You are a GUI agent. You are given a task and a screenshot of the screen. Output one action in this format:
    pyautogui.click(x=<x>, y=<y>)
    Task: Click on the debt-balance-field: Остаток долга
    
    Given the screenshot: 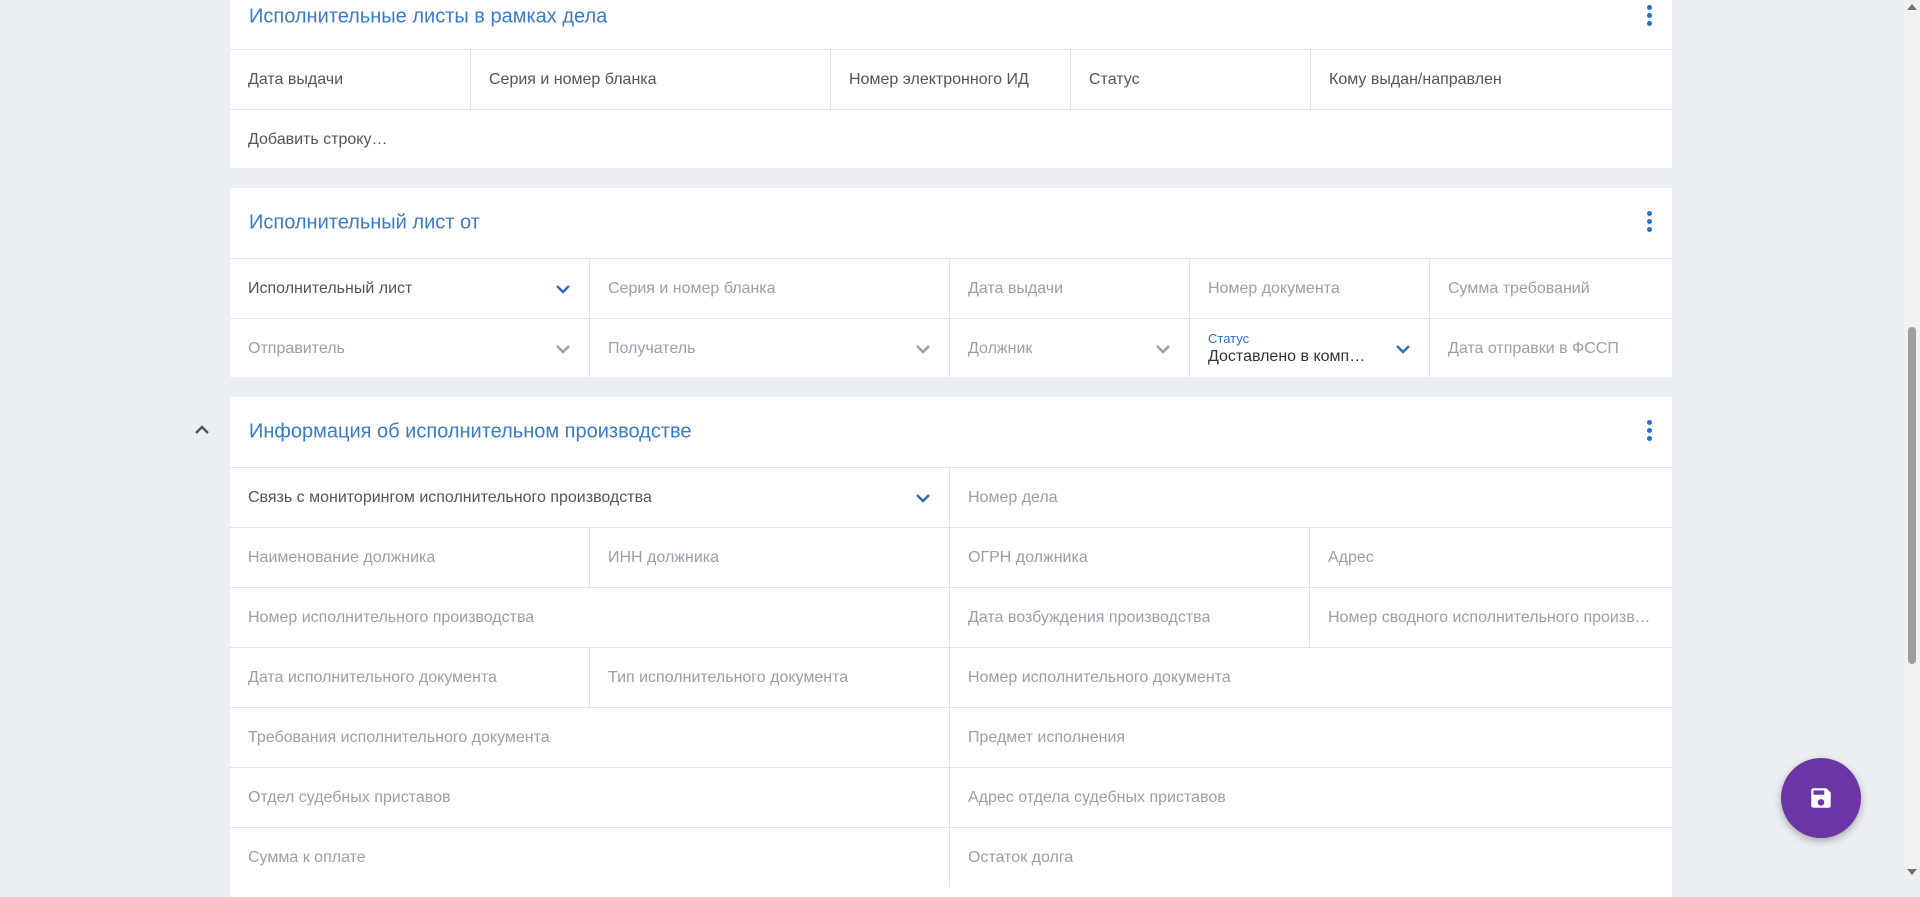 What is the action you would take?
    pyautogui.click(x=1311, y=857)
    